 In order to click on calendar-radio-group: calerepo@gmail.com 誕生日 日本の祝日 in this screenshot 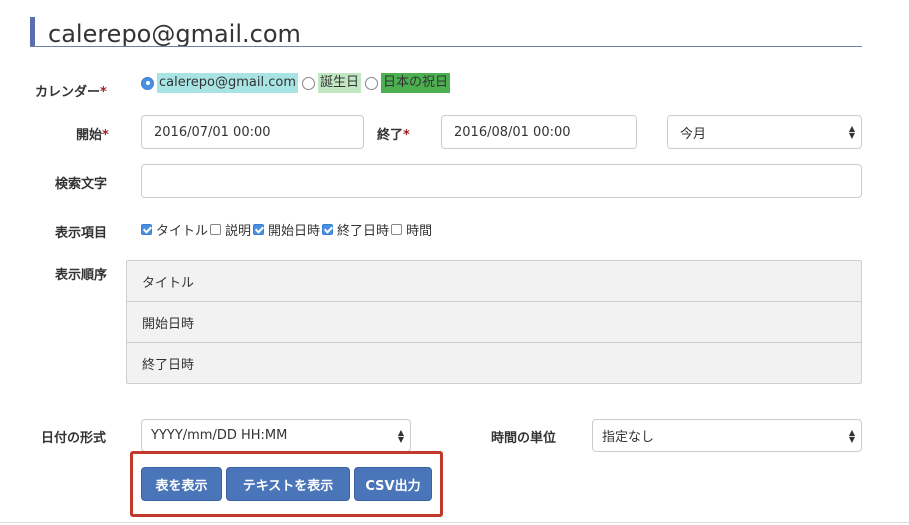, I will do `click(297, 83)`.